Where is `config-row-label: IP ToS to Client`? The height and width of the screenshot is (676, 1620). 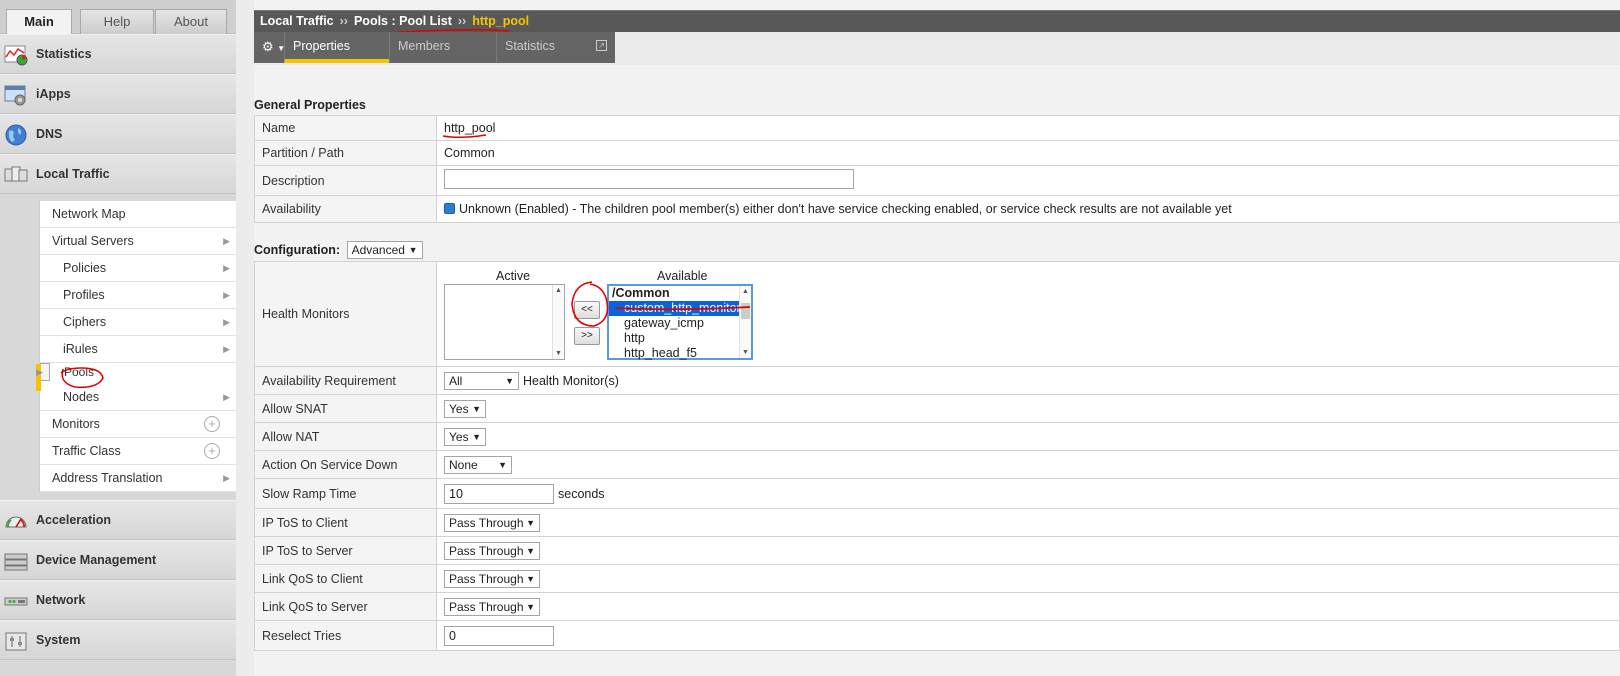 config-row-label: IP ToS to Client is located at coordinates (345, 522).